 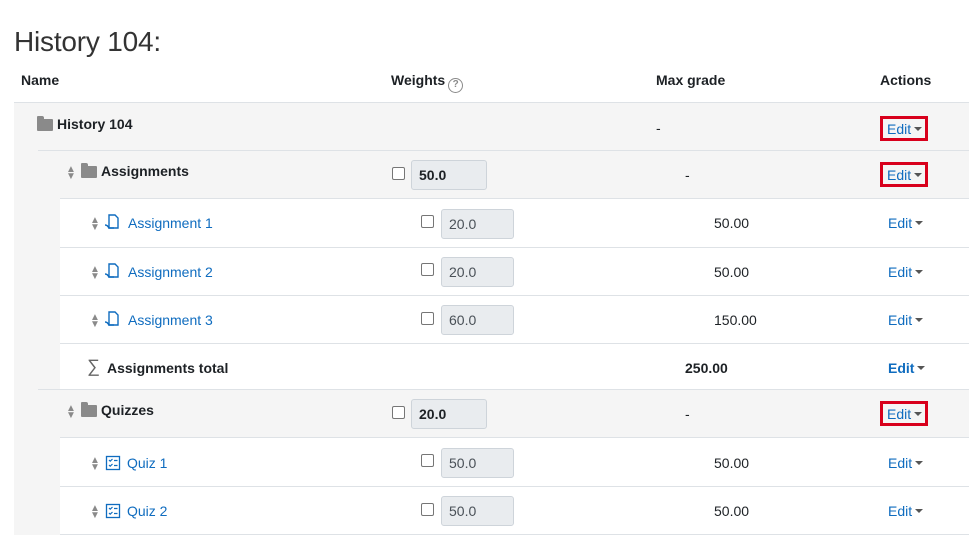 I want to click on quizzes-edit-menu: Edit, so click(x=904, y=413).